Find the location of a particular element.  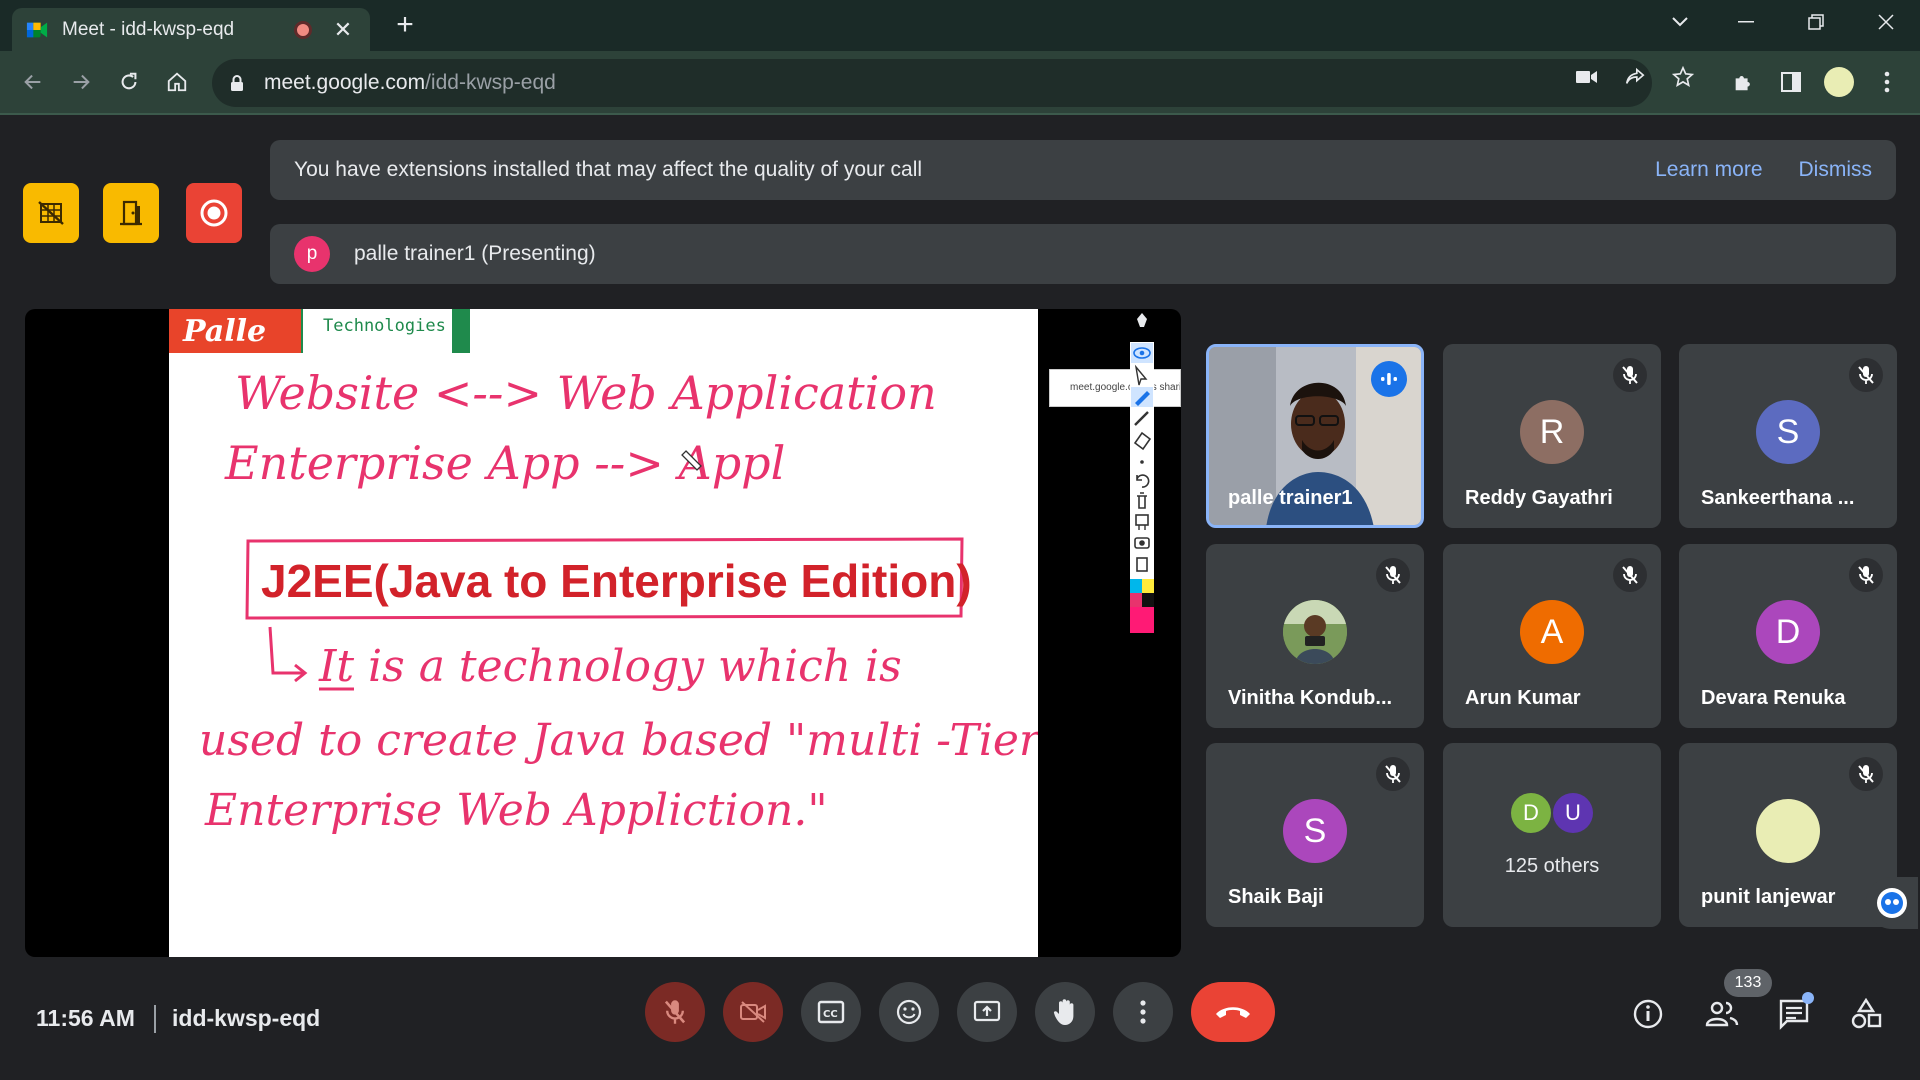

url-path: /idd-kwsp-eqd is located at coordinates (490, 82).